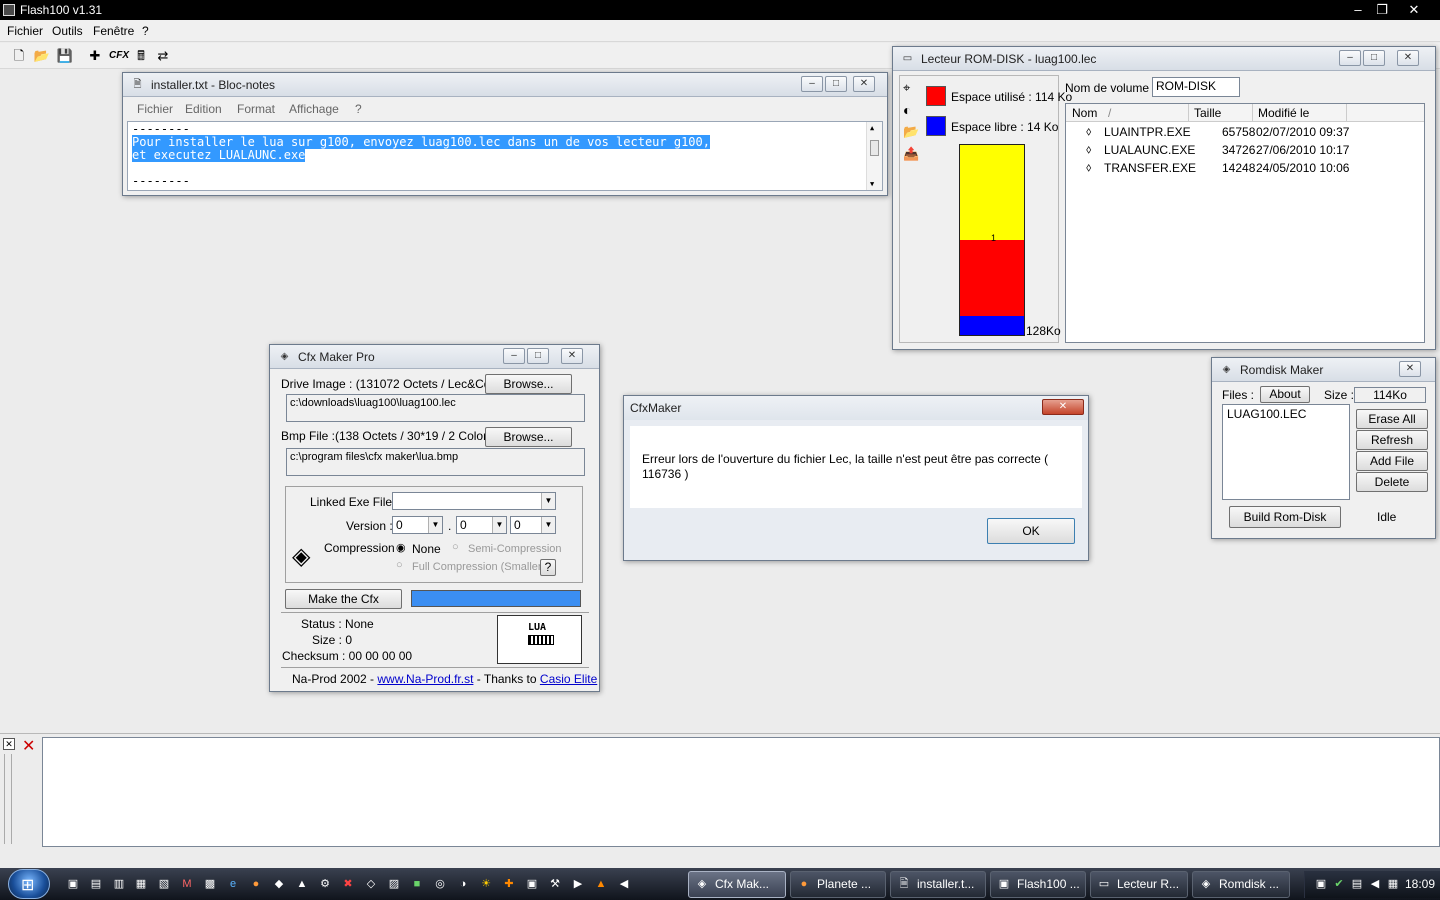 The height and width of the screenshot is (900, 1440). Describe the element at coordinates (1410, 369) in the screenshot. I see `maker-close-button: ✕` at that location.